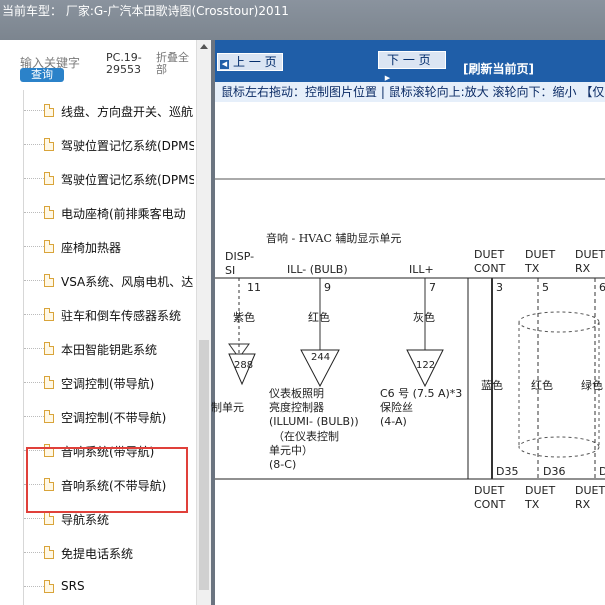 The image size is (605, 605). I want to click on highlight-box, so click(107, 480).